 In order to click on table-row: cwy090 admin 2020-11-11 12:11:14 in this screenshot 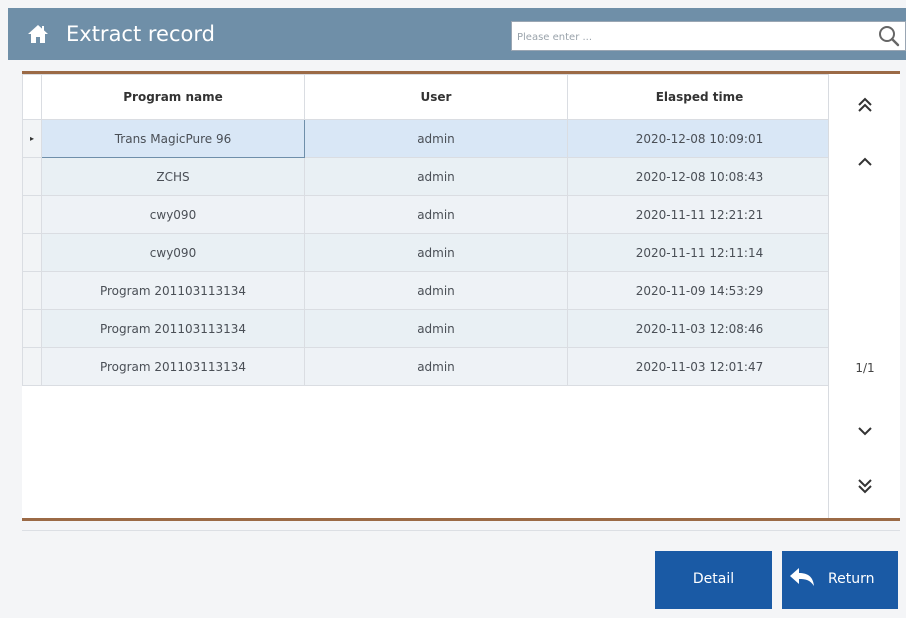, I will do `click(427, 252)`.